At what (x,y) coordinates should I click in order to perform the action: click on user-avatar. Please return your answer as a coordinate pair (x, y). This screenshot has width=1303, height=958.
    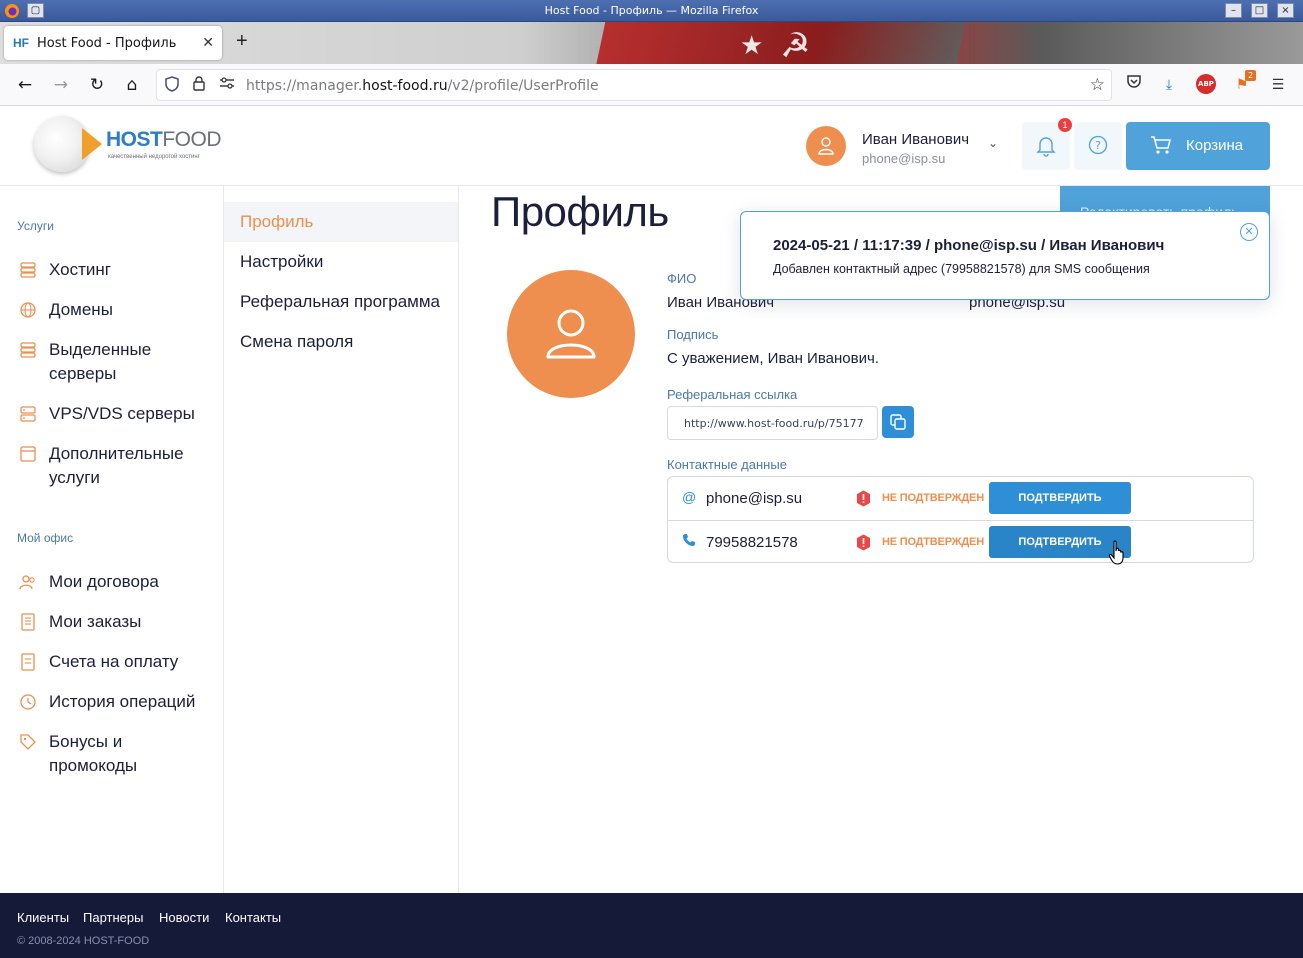
    Looking at the image, I should click on (826, 146).